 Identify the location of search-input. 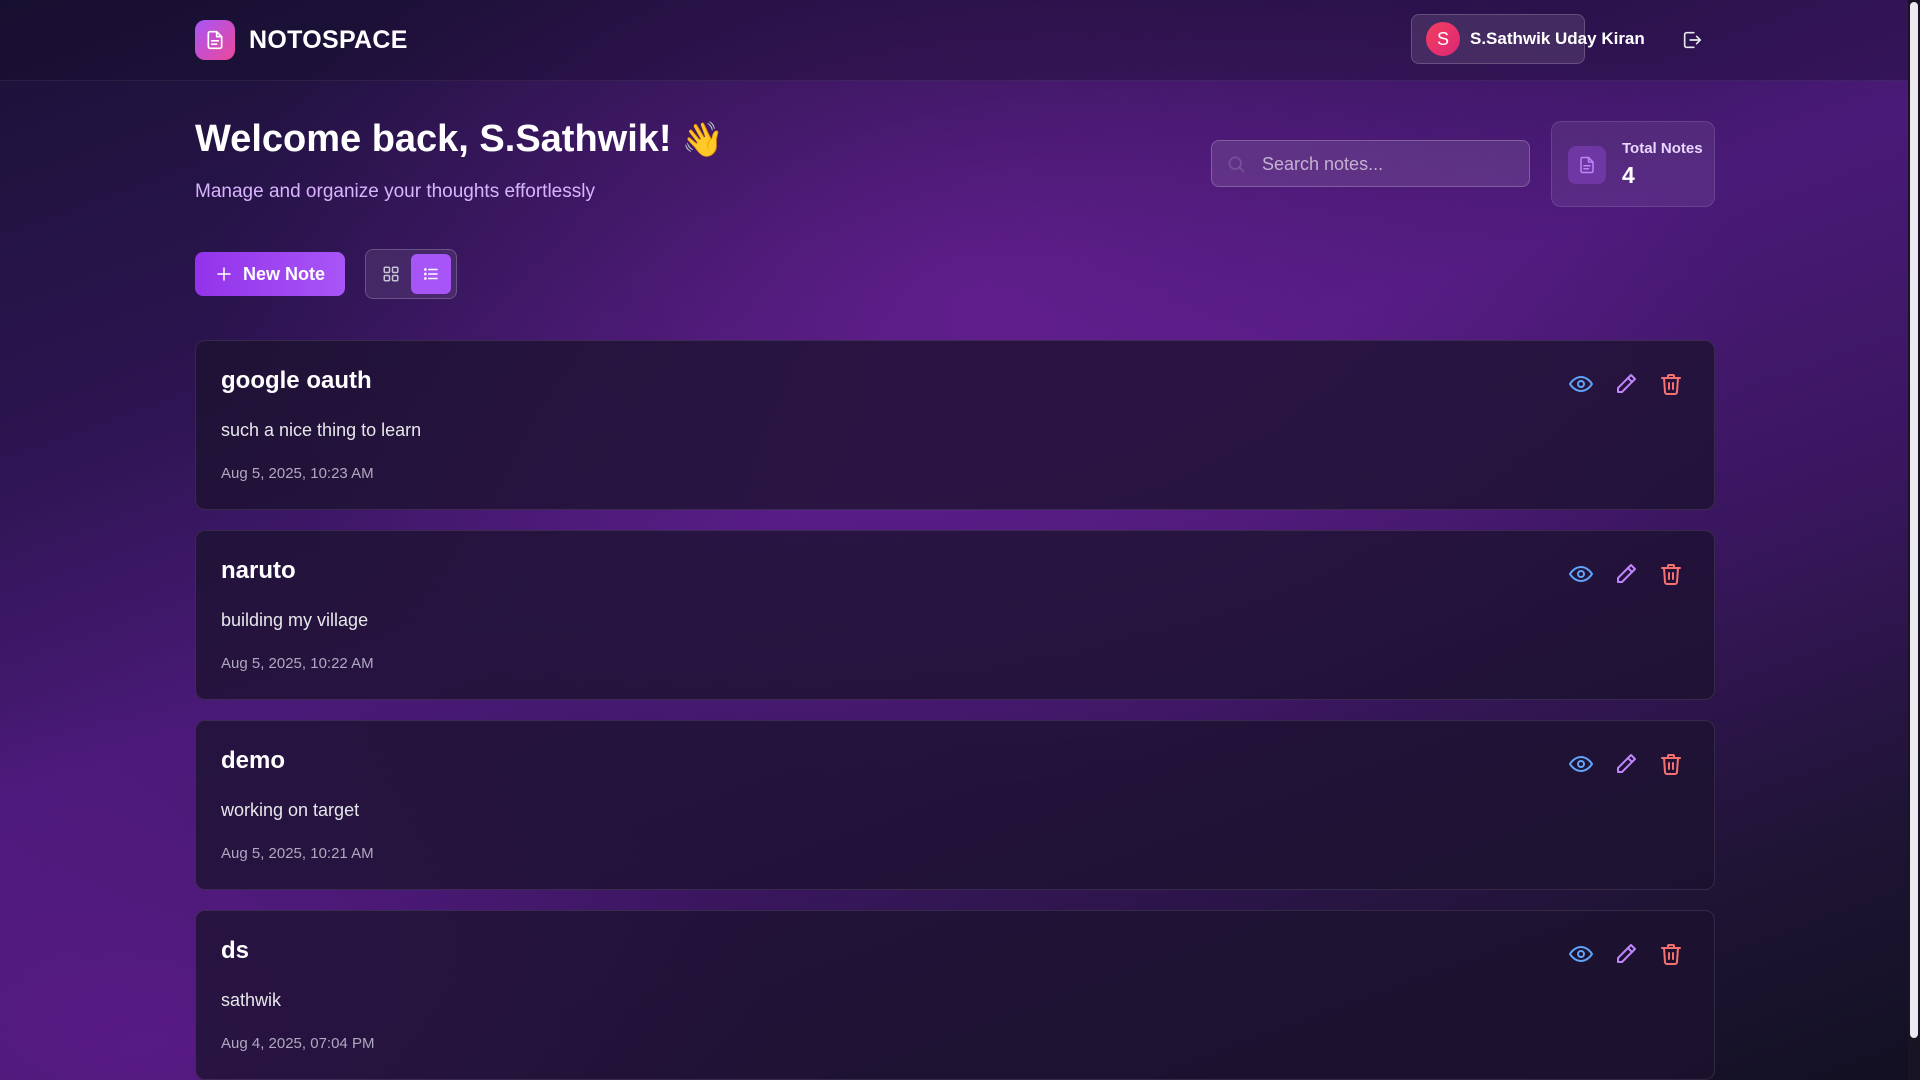
(1392, 164).